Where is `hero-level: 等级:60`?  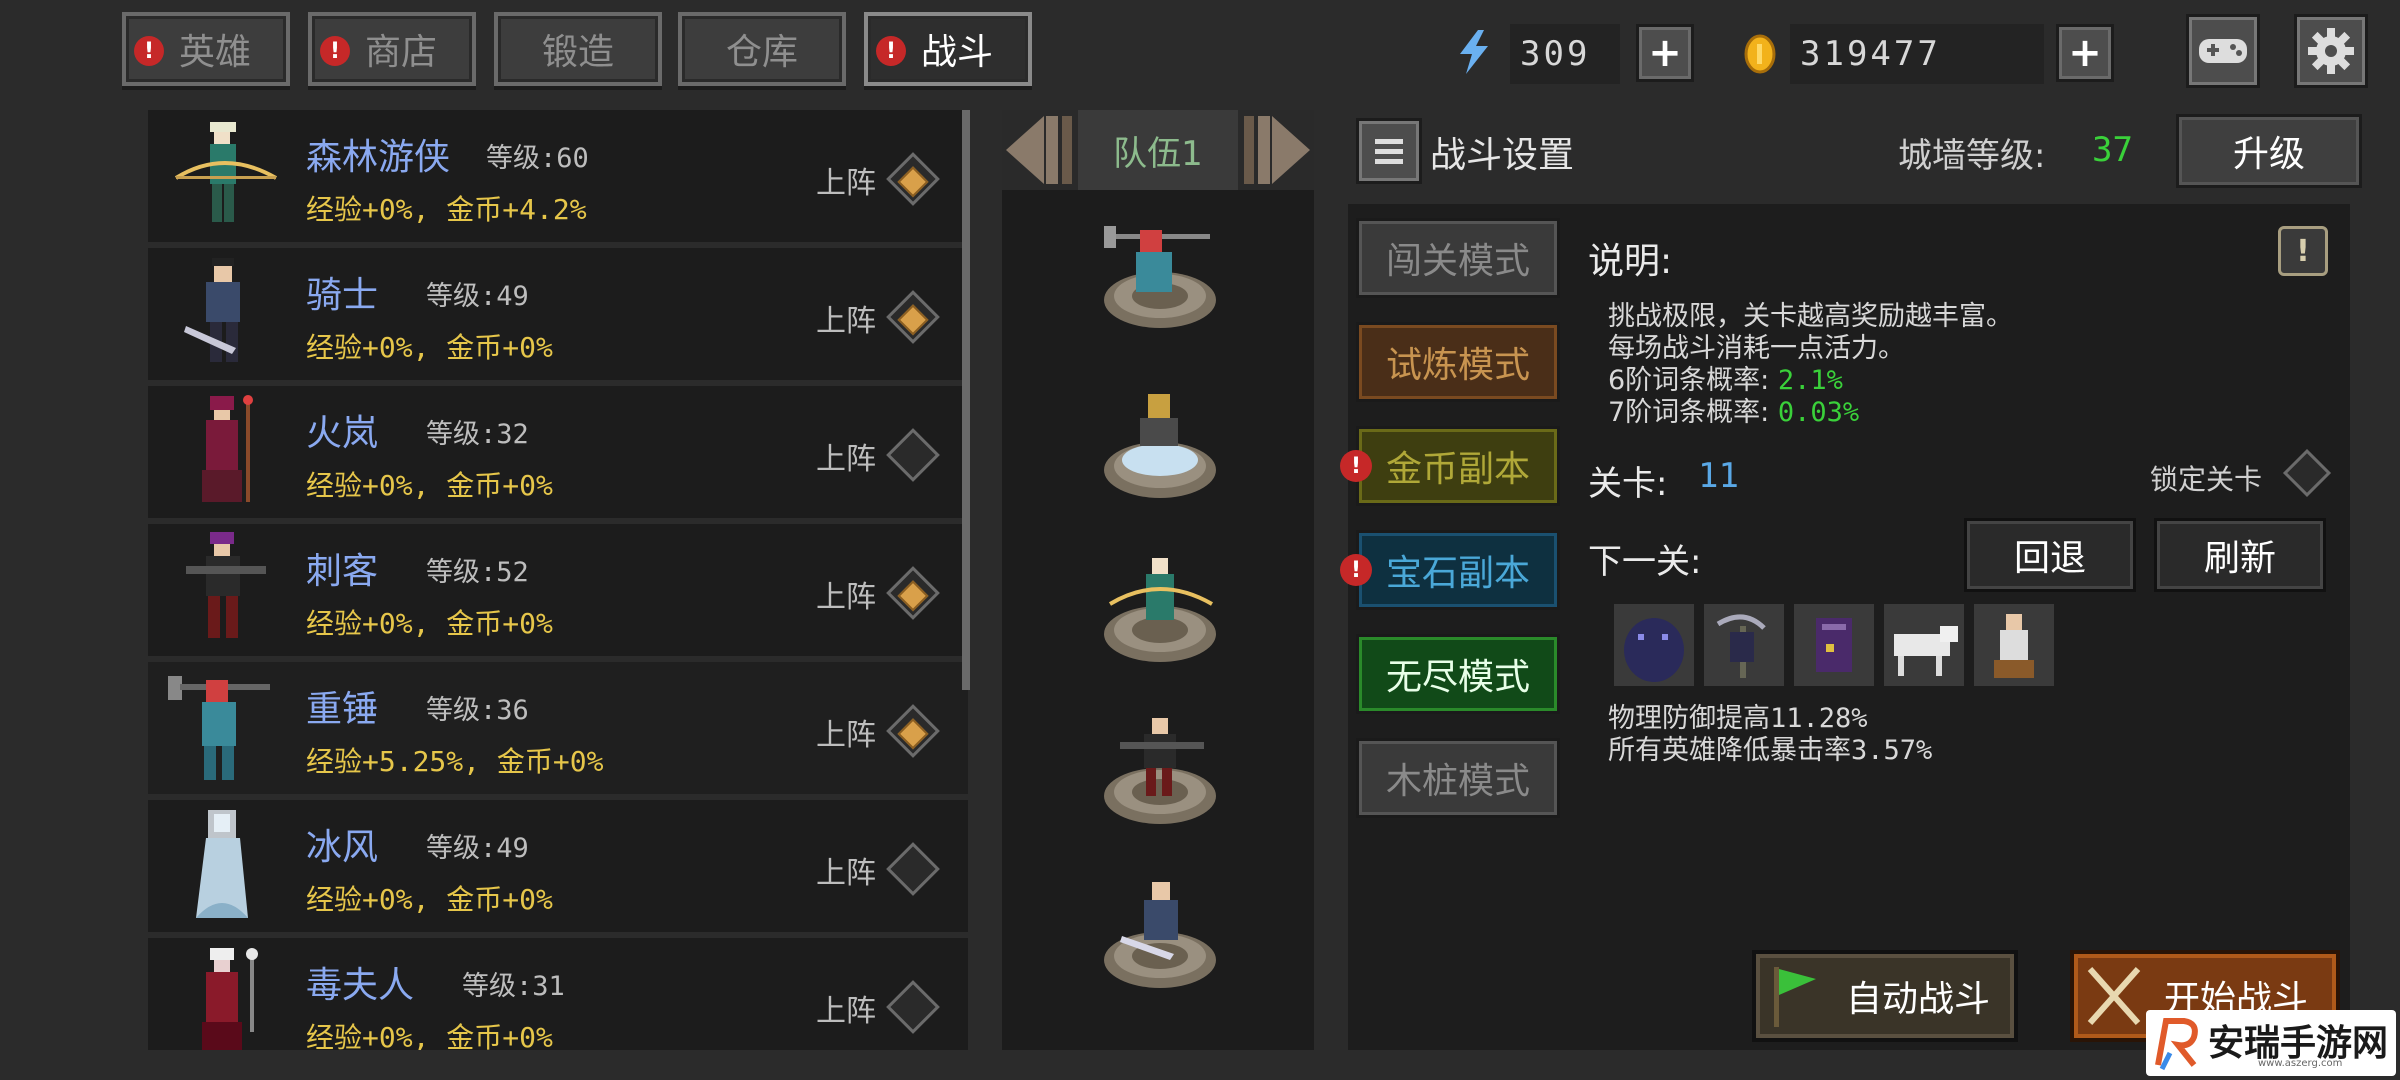 hero-level: 等级:60 is located at coordinates (537, 158).